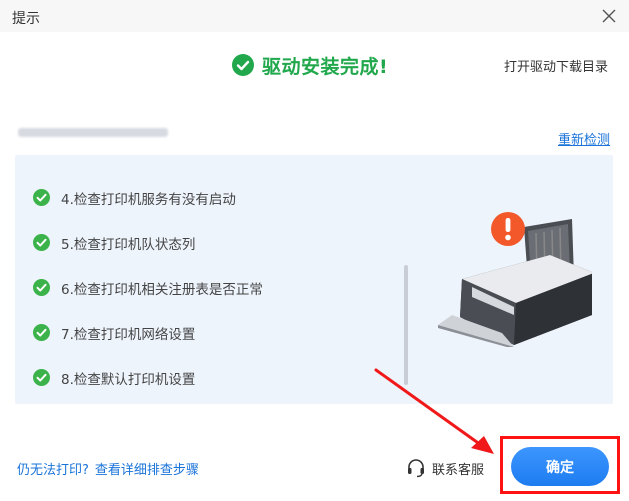 This screenshot has width=629, height=501. I want to click on headset-icon, so click(416, 468).